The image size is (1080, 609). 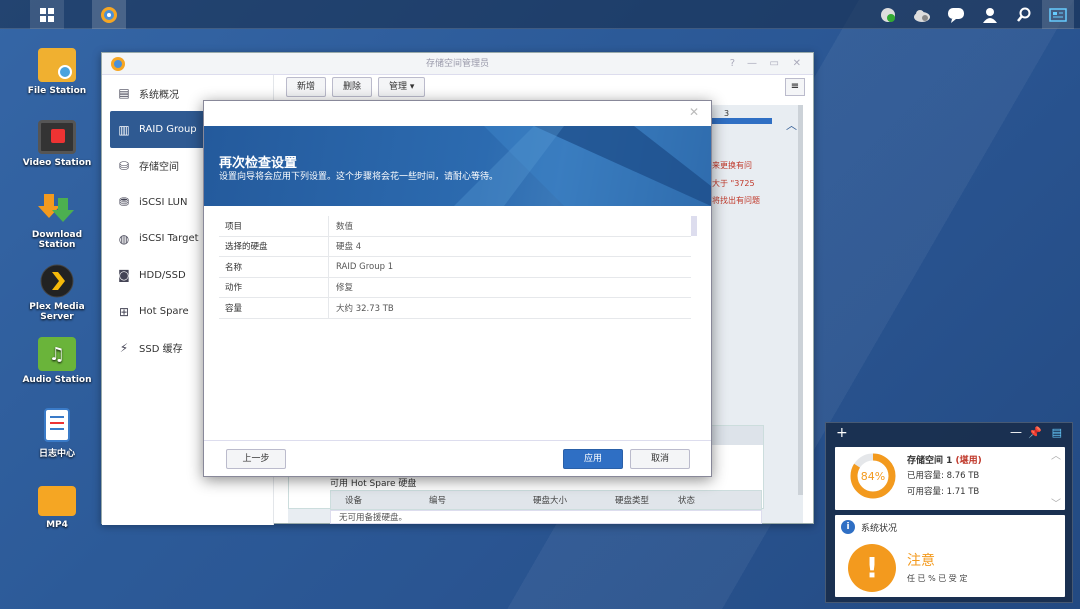 I want to click on widgets-button, so click(x=1058, y=14).